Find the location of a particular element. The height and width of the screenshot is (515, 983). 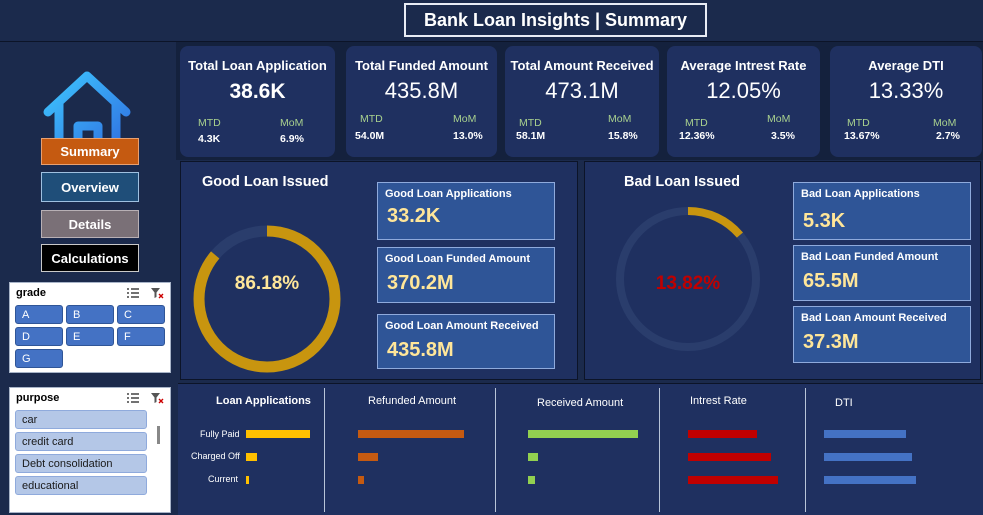

nav-calculations-button: Calculations is located at coordinates (90, 258).